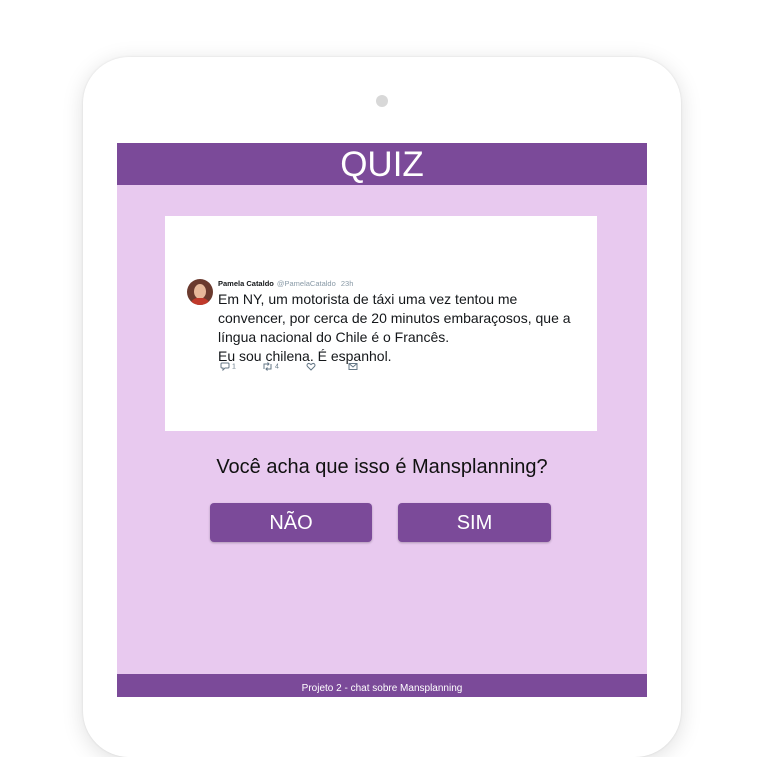 The width and height of the screenshot is (763, 757). I want to click on yes-button: SIM, so click(474, 522).